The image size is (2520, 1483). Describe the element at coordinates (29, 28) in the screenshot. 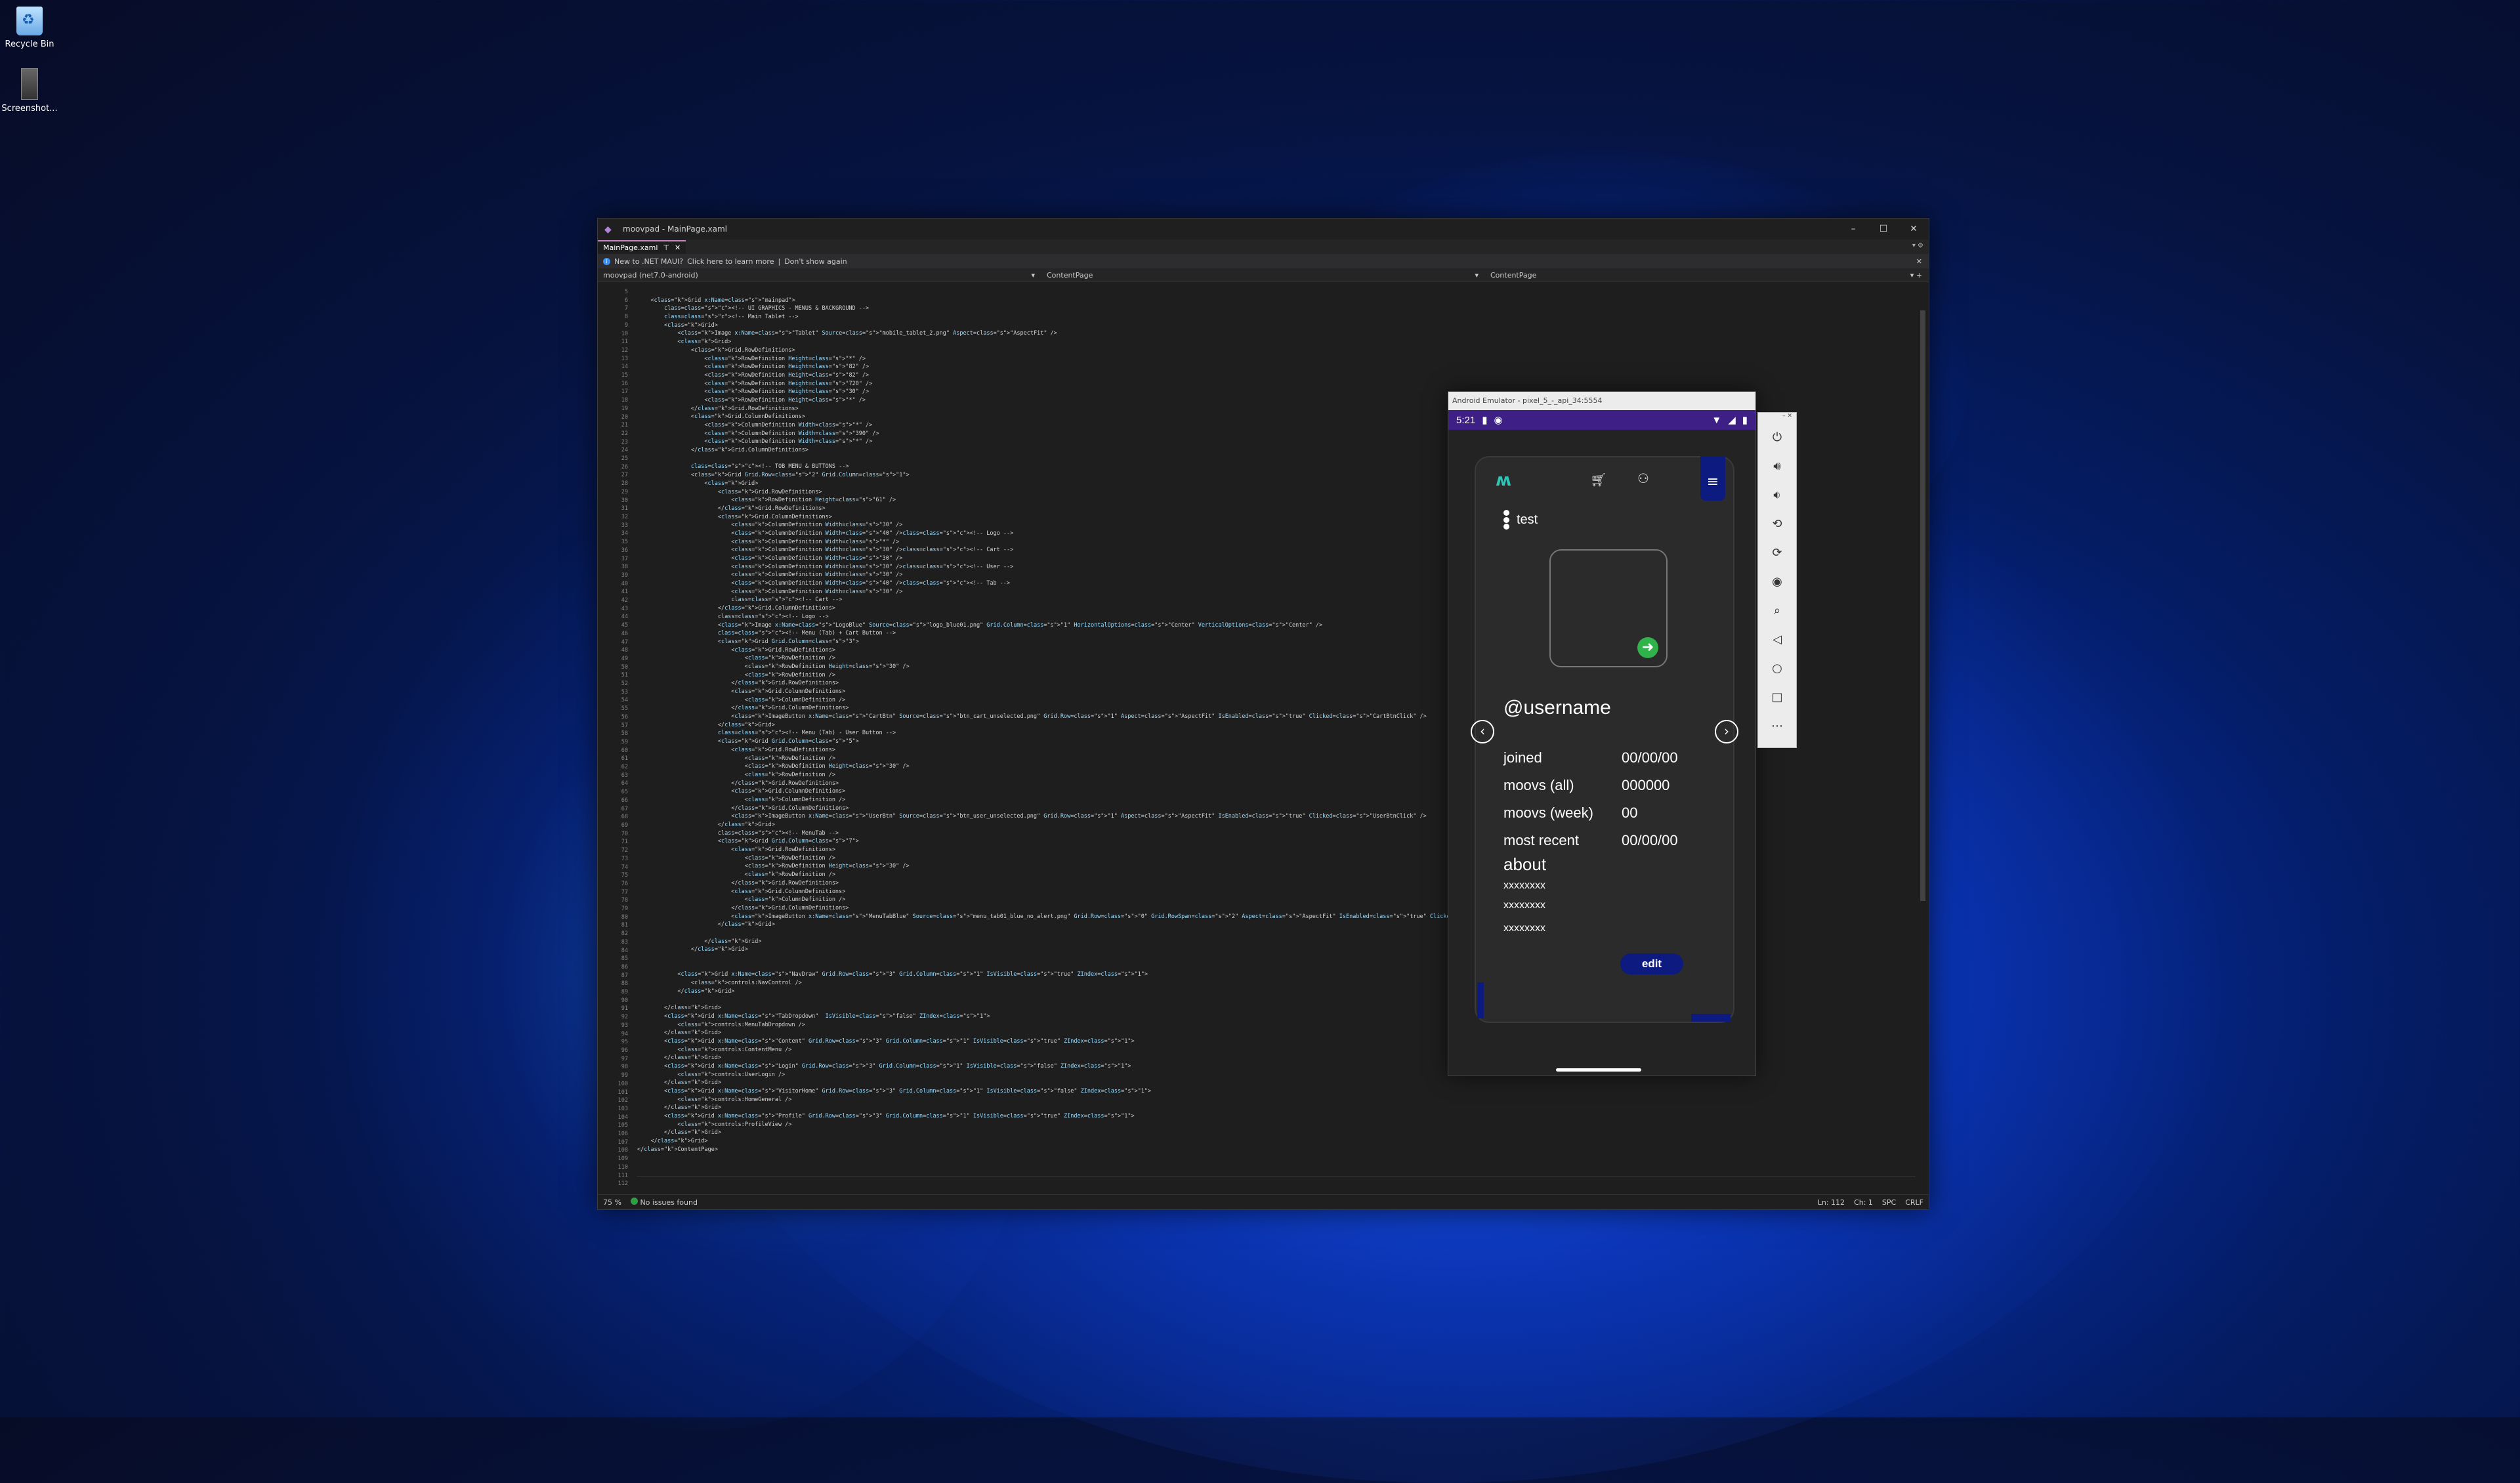

I see `desktop-icon-recycle-bin: Recycle Bin` at that location.